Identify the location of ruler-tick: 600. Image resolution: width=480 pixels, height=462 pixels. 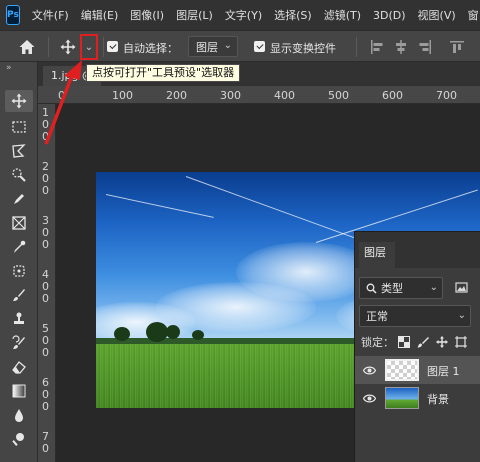
(392, 95).